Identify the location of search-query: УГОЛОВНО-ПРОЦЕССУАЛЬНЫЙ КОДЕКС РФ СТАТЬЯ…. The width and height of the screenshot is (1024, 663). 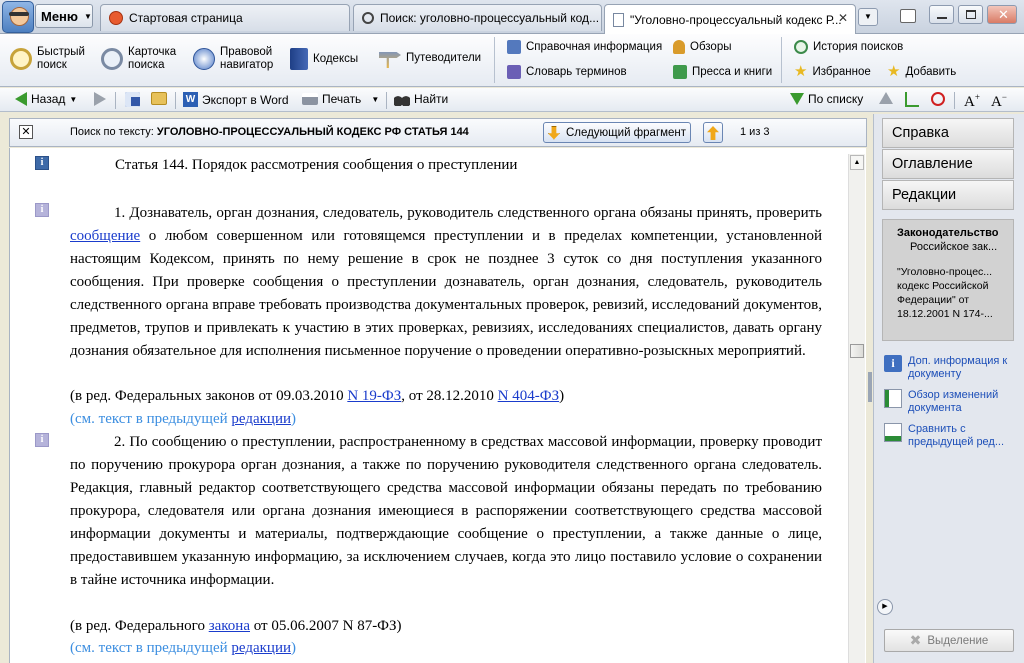
(312, 132).